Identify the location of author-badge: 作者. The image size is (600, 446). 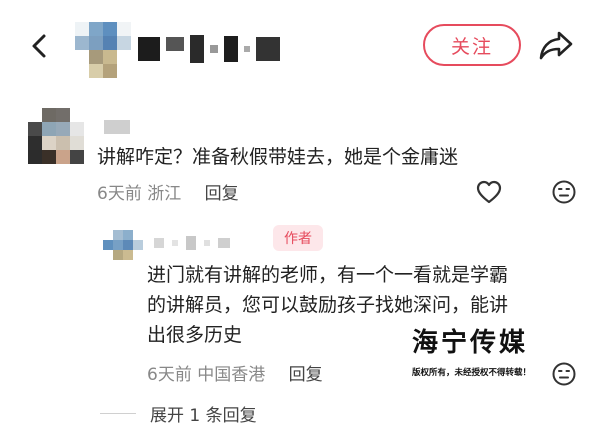
(298, 238).